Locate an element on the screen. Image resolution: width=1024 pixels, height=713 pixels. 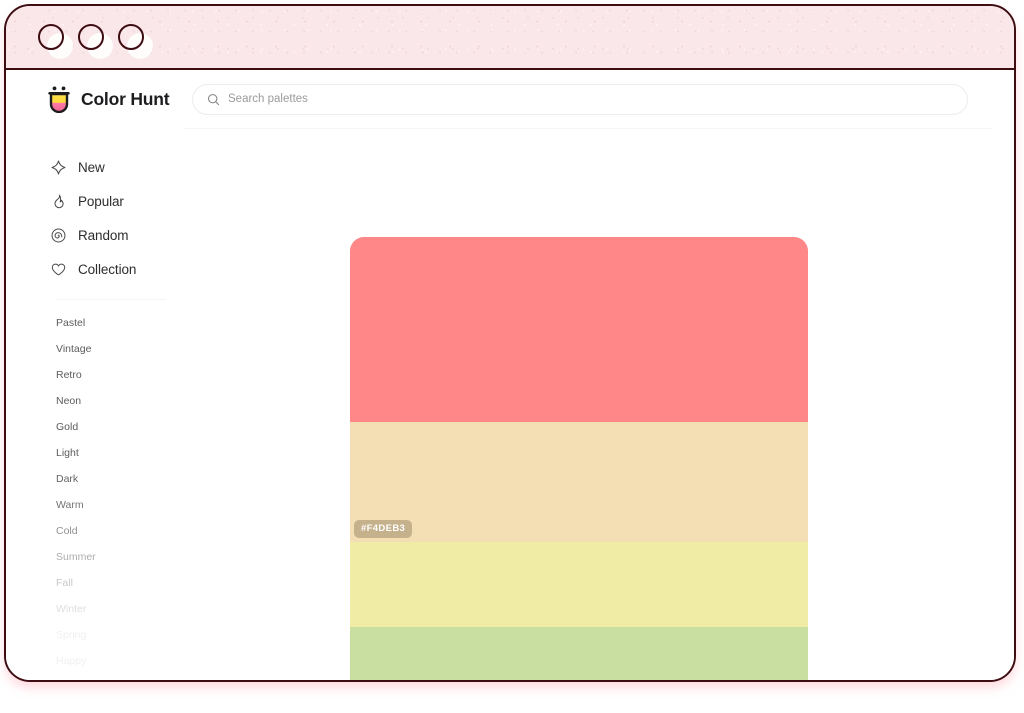
sidebar-item-popular: Popular is located at coordinates (95, 201).